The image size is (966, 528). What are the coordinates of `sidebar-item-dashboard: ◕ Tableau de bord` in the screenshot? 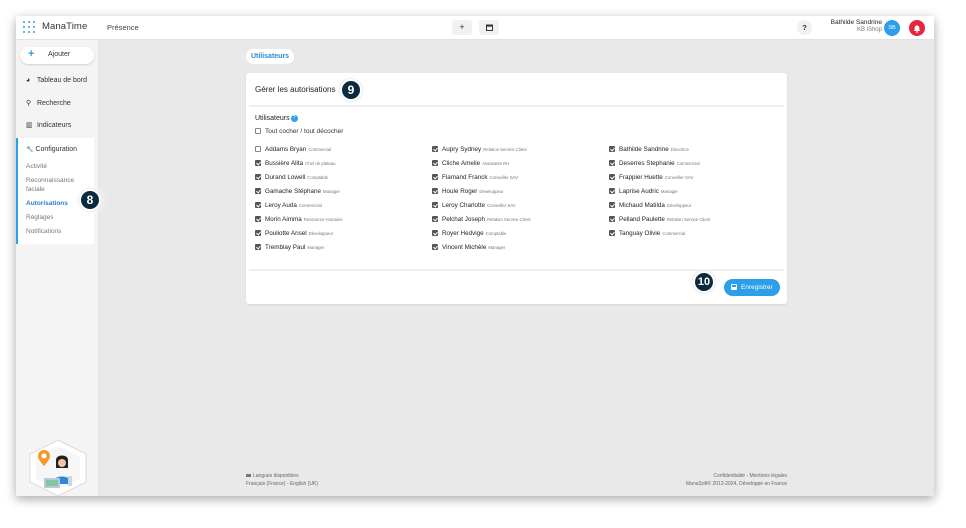 It's located at (56, 80).